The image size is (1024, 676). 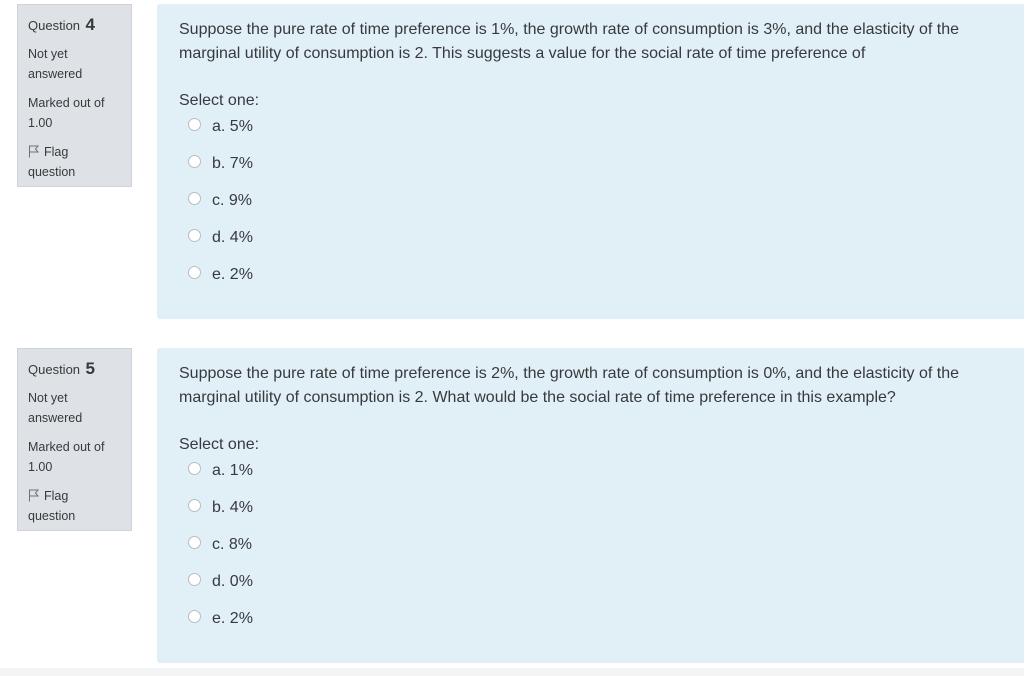 What do you see at coordinates (601, 516) in the screenshot?
I see `answer-option-b: b. 4%` at bounding box center [601, 516].